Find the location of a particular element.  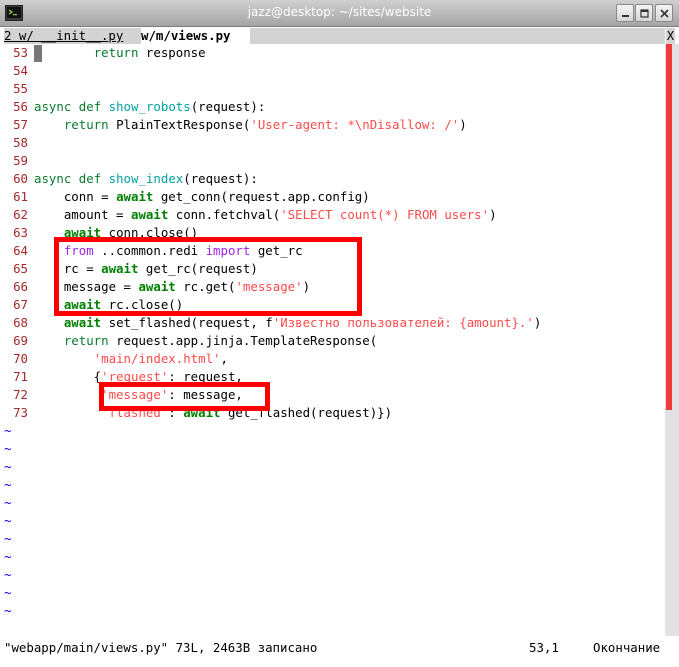

line-number: 61 is located at coordinates (20, 196).